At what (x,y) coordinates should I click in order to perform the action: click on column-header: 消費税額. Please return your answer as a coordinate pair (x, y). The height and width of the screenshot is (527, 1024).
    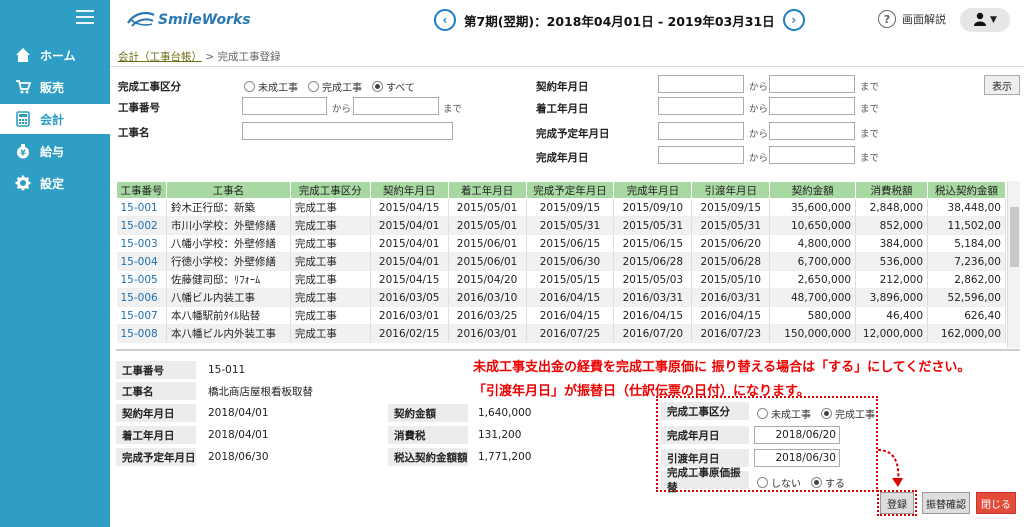
    Looking at the image, I should click on (892, 190).